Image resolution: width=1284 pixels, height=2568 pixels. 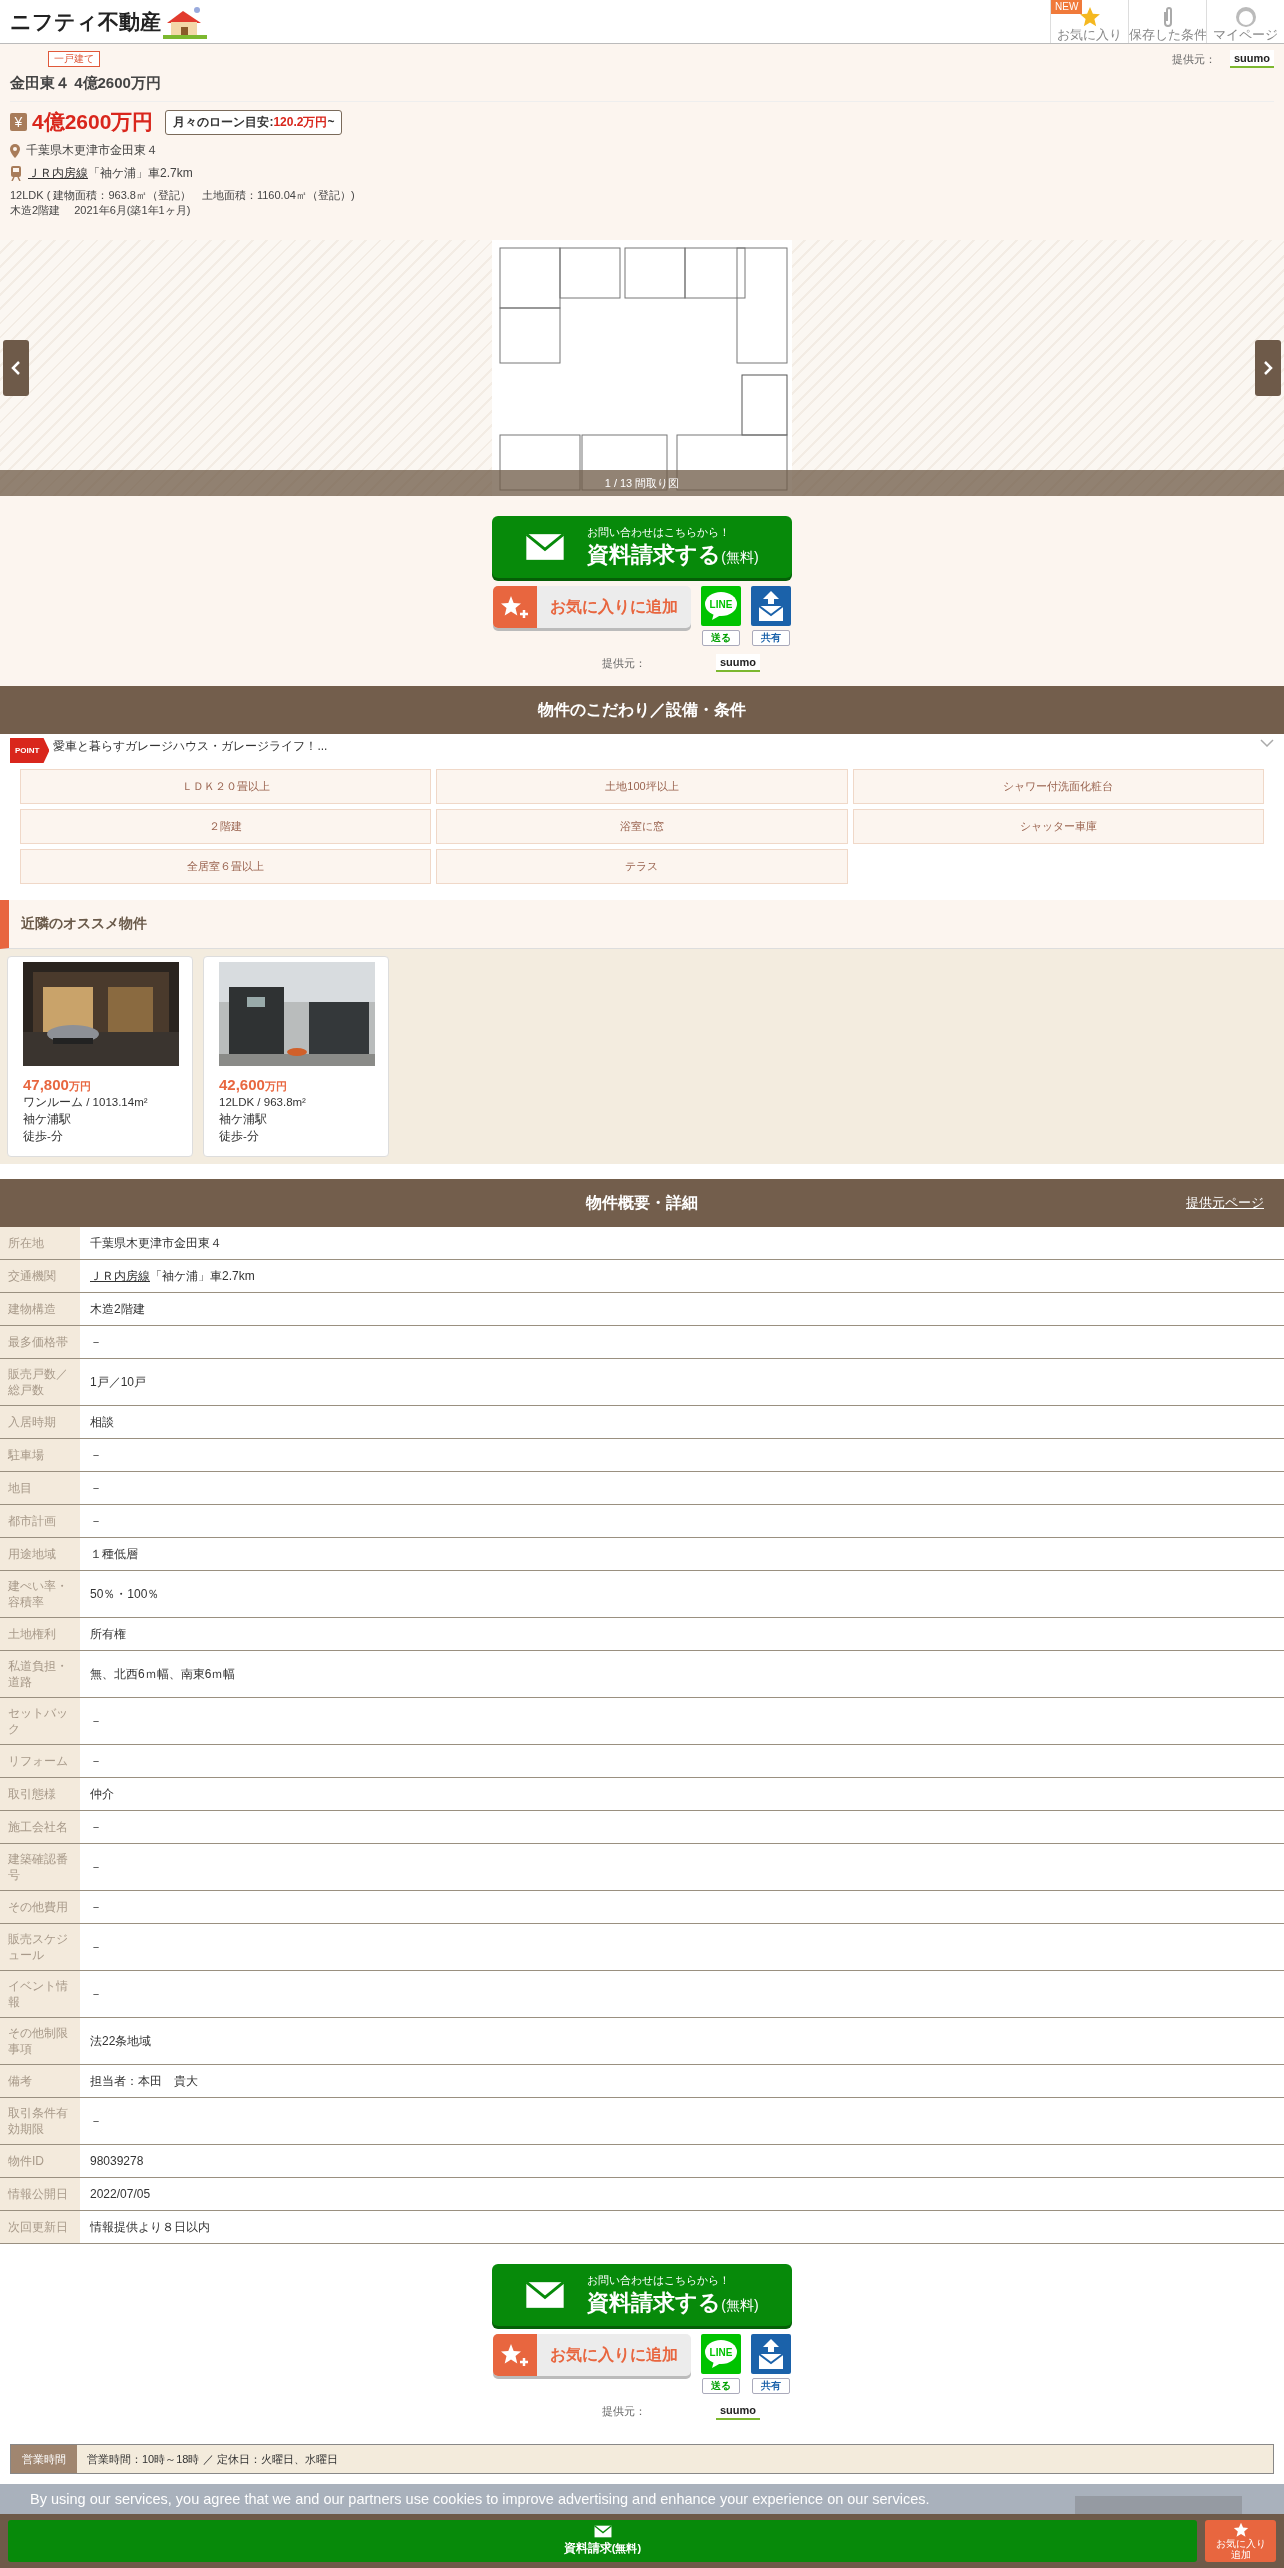 I want to click on spec-line: 12LDK ( 建物面積：963.8㎡（登記） 土地面積：1160.04㎡（登記）), so click(x=183, y=195).